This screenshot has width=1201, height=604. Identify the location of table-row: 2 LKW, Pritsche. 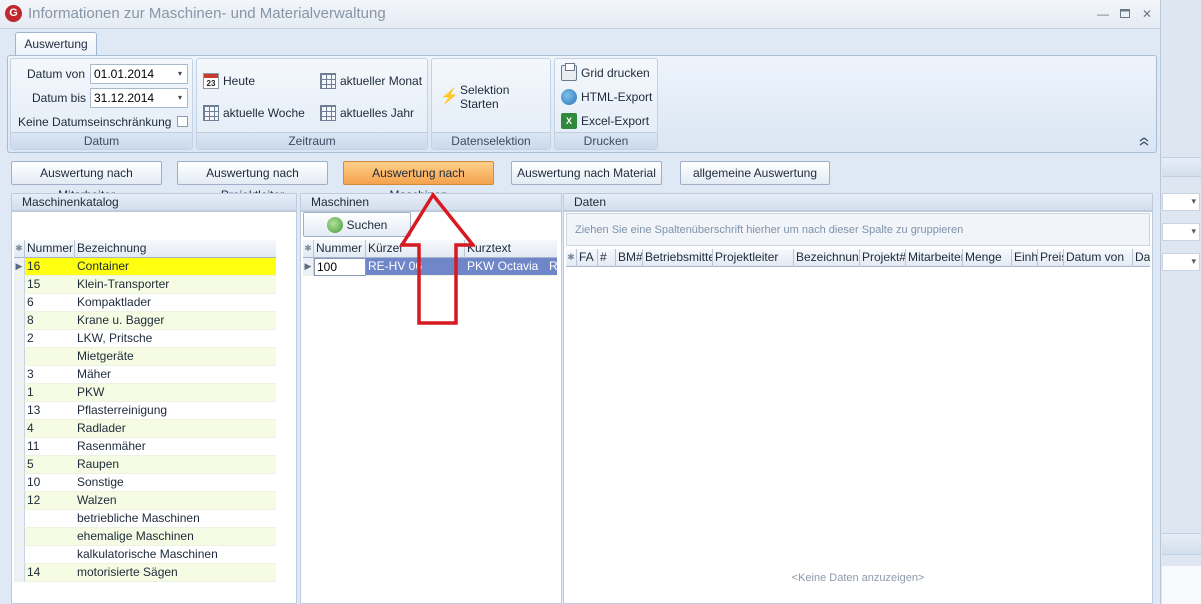
(145, 339).